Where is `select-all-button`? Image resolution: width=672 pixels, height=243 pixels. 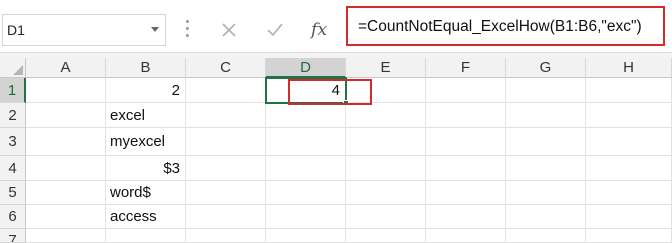 select-all-button is located at coordinates (13, 68).